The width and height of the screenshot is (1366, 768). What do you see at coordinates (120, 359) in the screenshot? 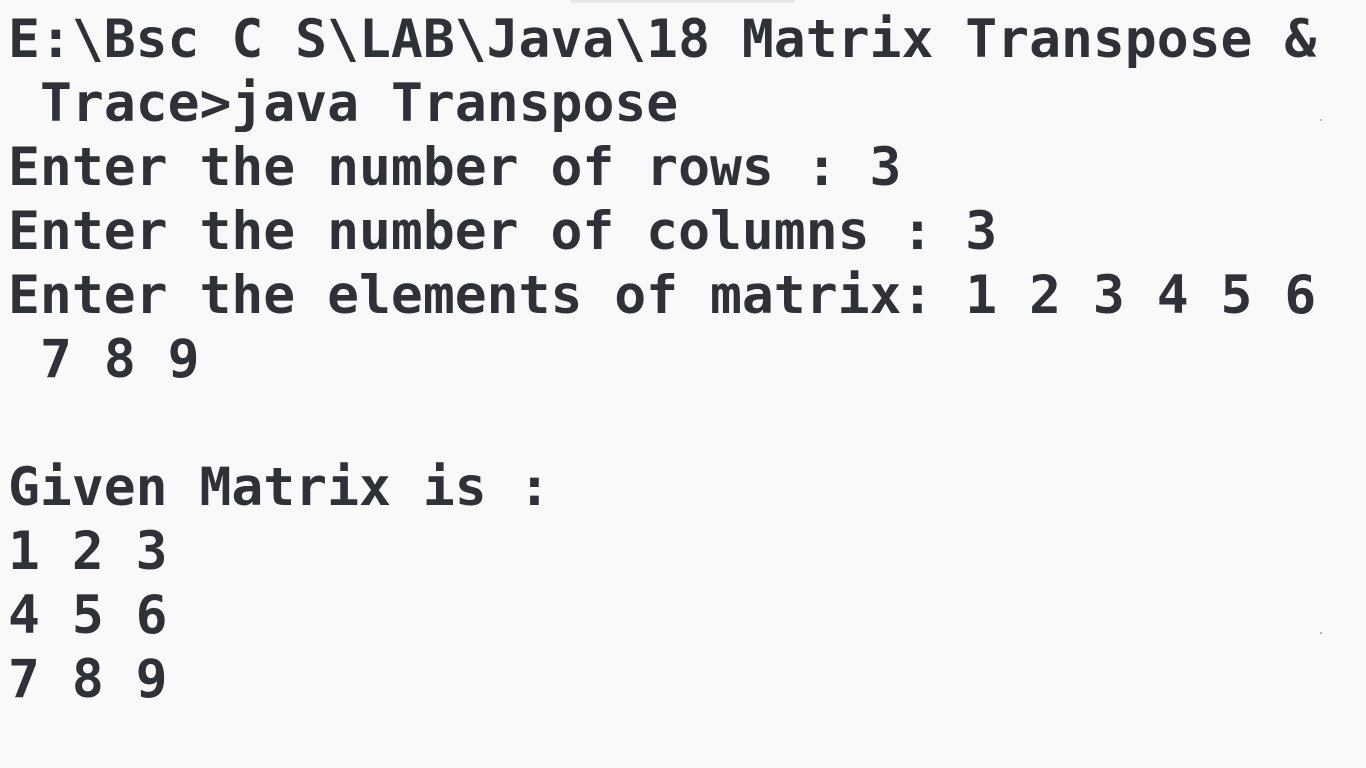
I see `output-line-elements-wrap: 7 8 9` at bounding box center [120, 359].